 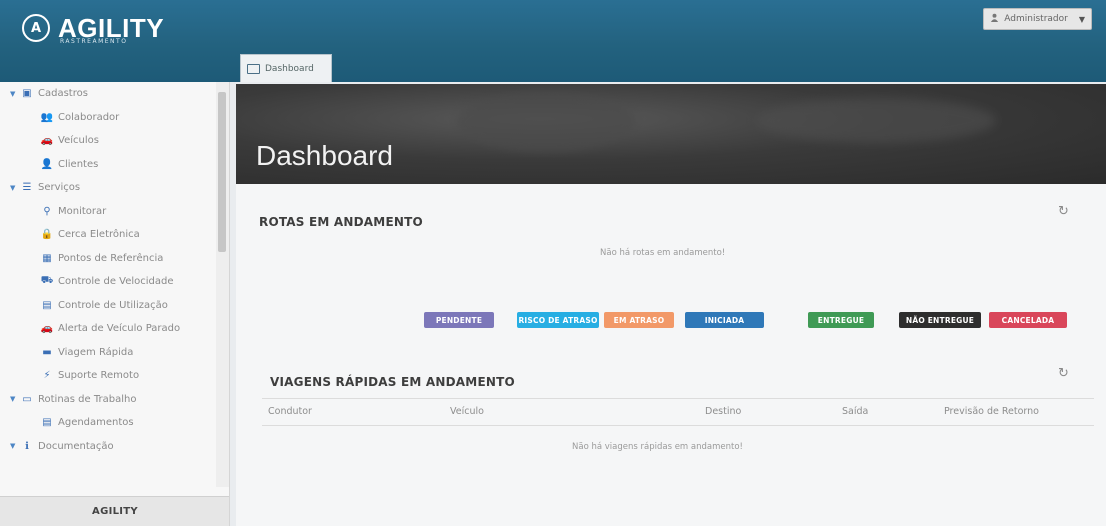 I want to click on sidebar-item: 🔒 Cerca Eletrônica, so click(x=107, y=235).